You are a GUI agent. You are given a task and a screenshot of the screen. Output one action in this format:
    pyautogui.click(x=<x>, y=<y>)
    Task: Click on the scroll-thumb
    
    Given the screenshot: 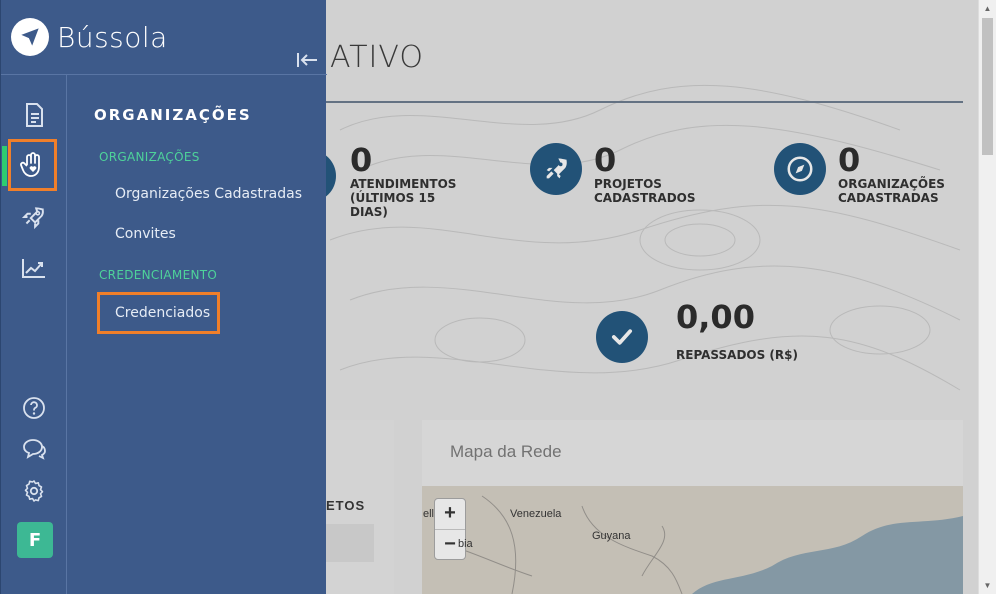 What is the action you would take?
    pyautogui.click(x=987, y=86)
    